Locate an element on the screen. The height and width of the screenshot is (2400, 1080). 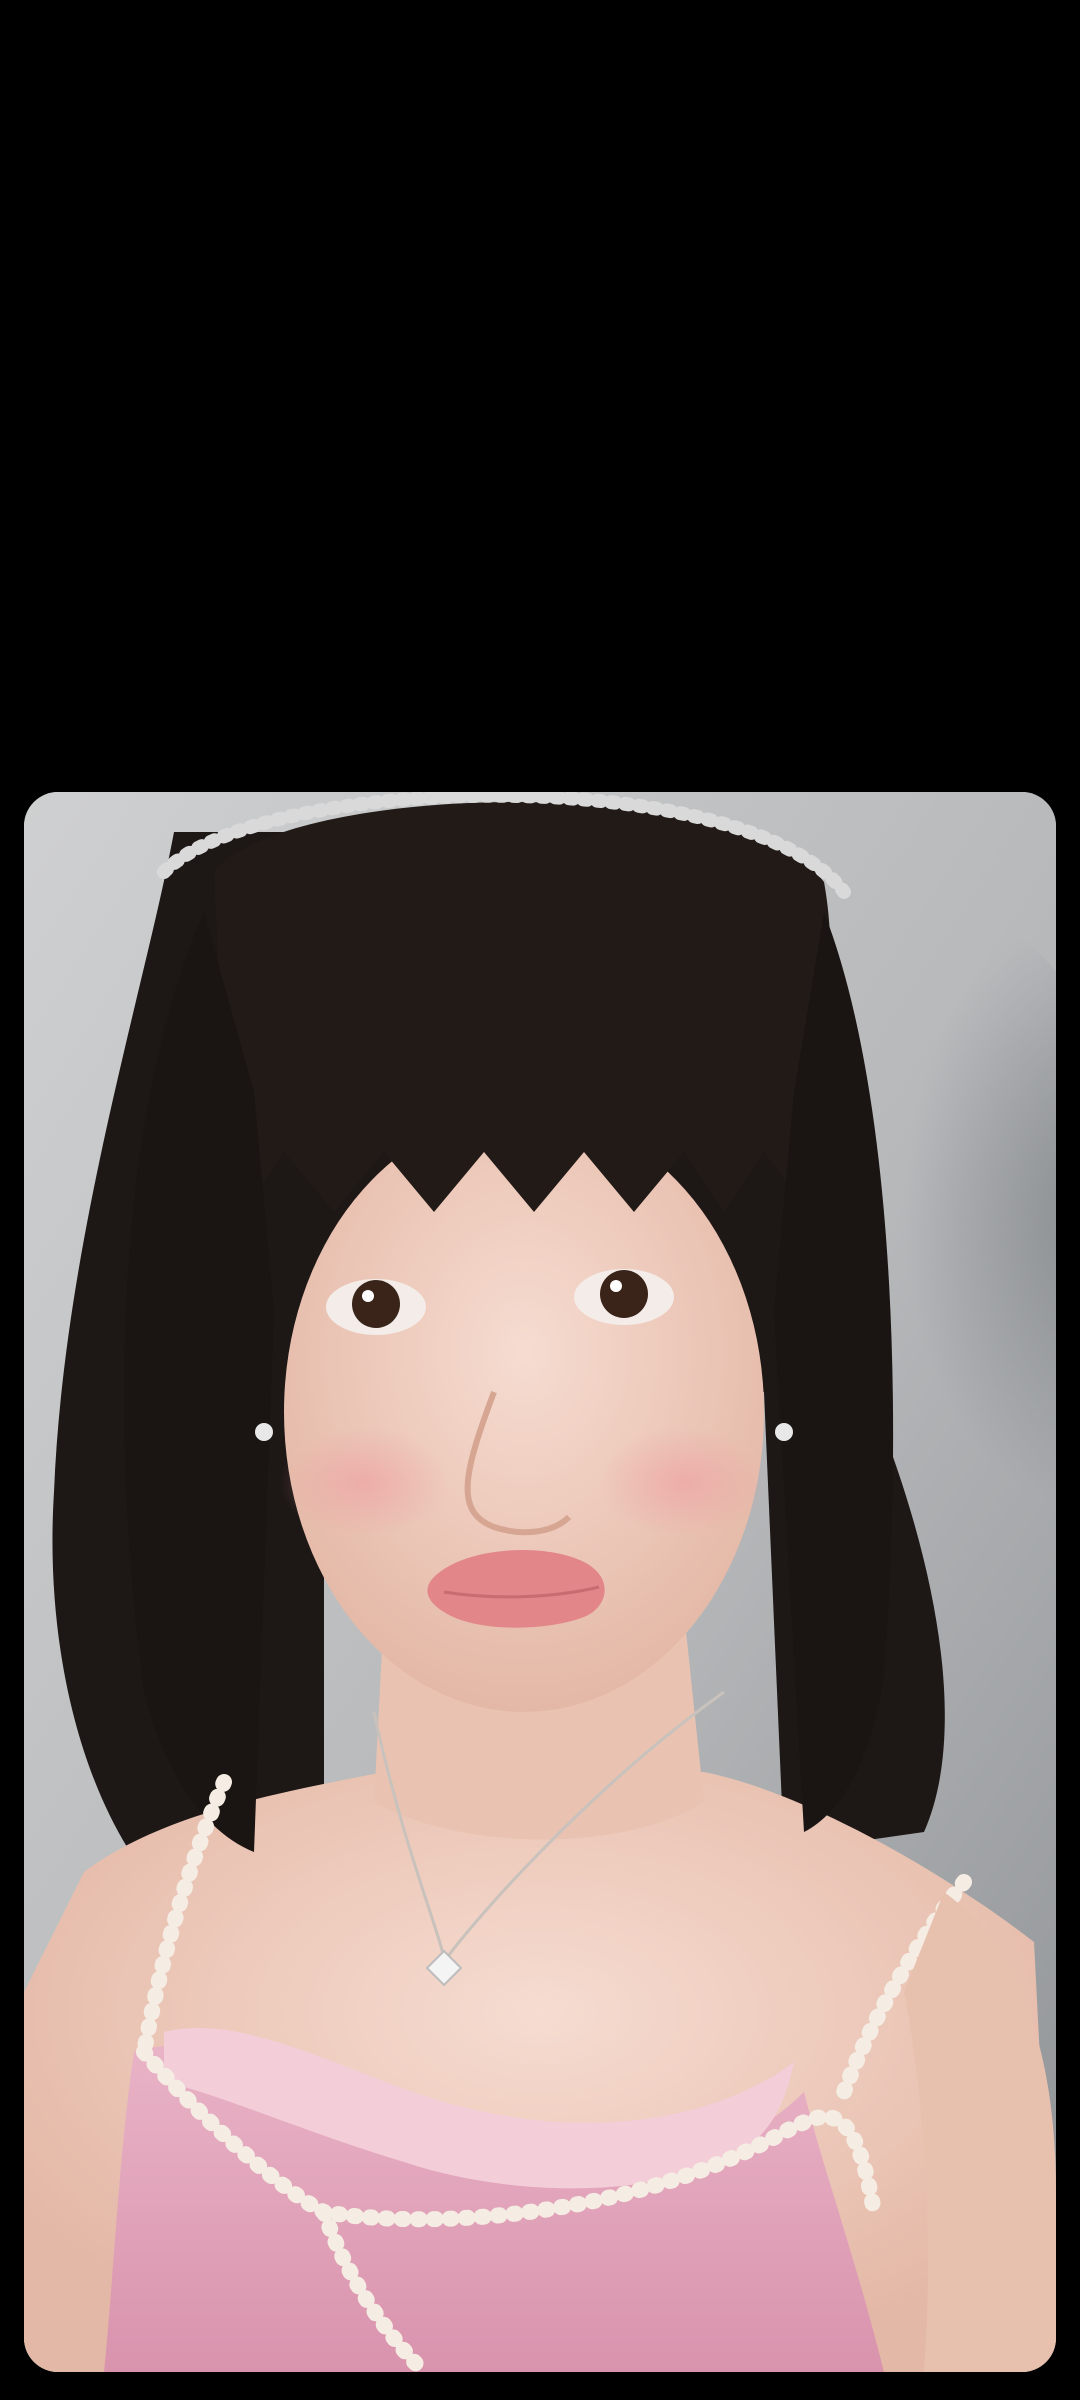
earring-left is located at coordinates (264, 1432).